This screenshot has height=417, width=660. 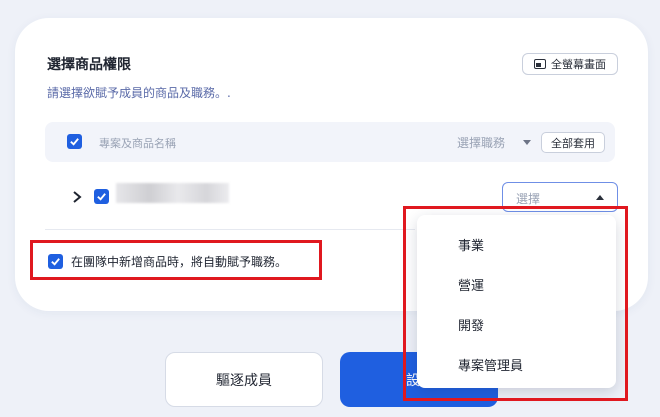 What do you see at coordinates (244, 379) in the screenshot?
I see `kick-member-button: 驅逐成員` at bounding box center [244, 379].